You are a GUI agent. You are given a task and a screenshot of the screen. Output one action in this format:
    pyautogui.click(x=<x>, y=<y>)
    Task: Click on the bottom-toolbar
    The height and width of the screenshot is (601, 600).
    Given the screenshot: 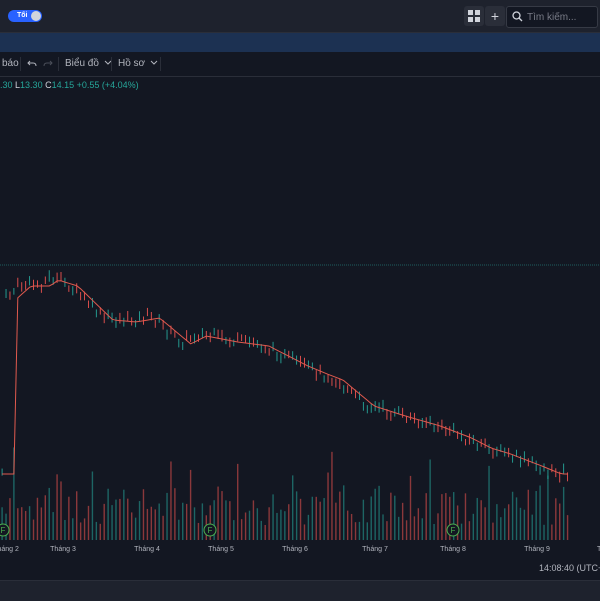 What is the action you would take?
    pyautogui.click(x=300, y=590)
    